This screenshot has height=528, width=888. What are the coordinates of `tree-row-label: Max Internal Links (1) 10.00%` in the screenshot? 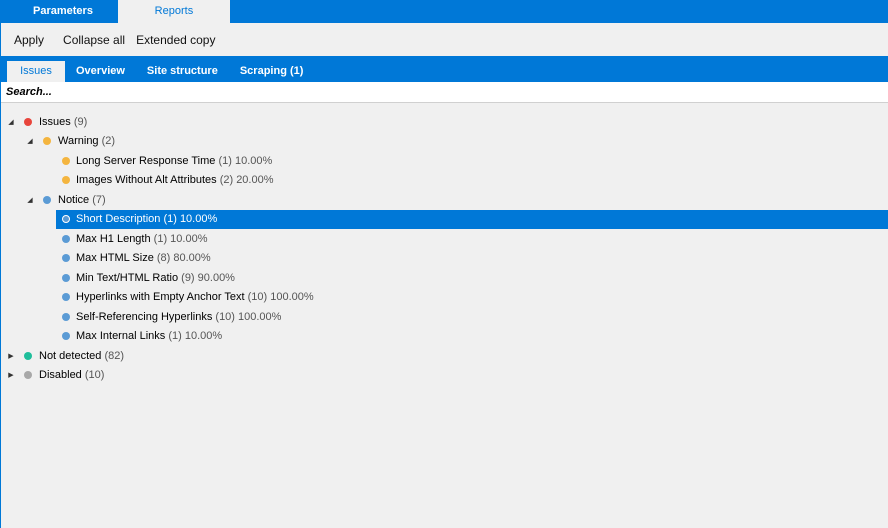 It's located at (149, 336).